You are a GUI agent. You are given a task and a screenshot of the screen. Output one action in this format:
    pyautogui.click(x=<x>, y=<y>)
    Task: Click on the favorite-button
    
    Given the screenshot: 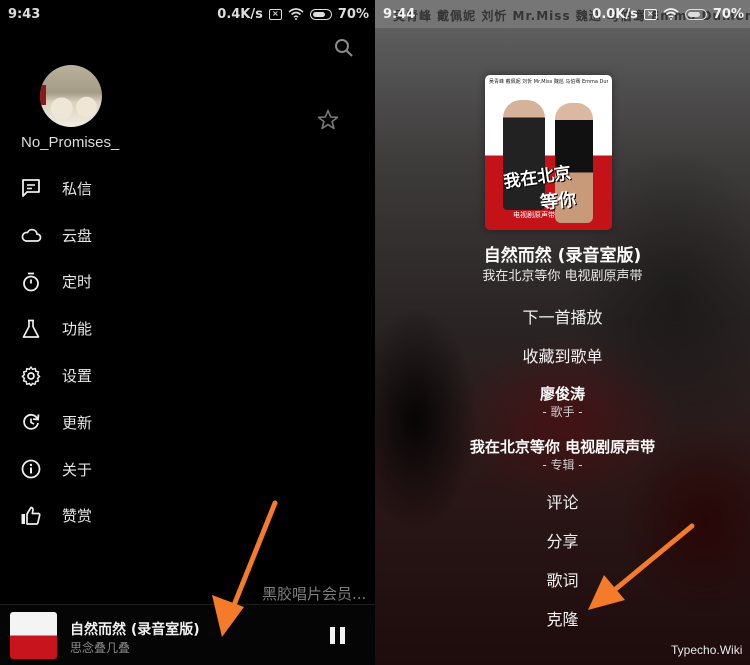 What is the action you would take?
    pyautogui.click(x=328, y=120)
    